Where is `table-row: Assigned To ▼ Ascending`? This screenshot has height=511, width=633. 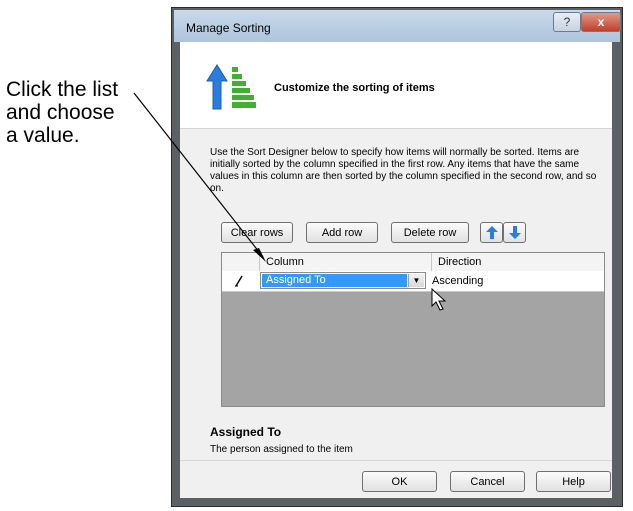 table-row: Assigned To ▼ Ascending is located at coordinates (413, 281).